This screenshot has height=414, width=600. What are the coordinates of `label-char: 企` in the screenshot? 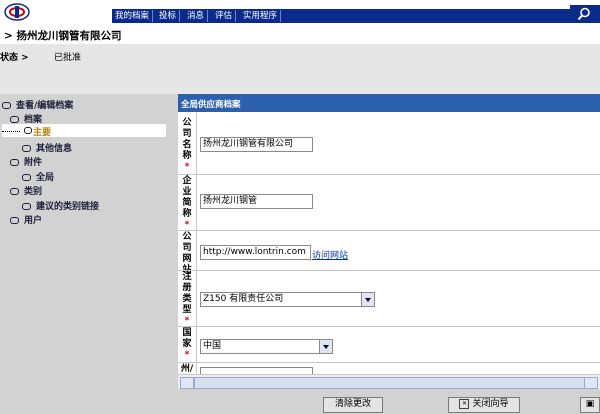 It's located at (187, 181).